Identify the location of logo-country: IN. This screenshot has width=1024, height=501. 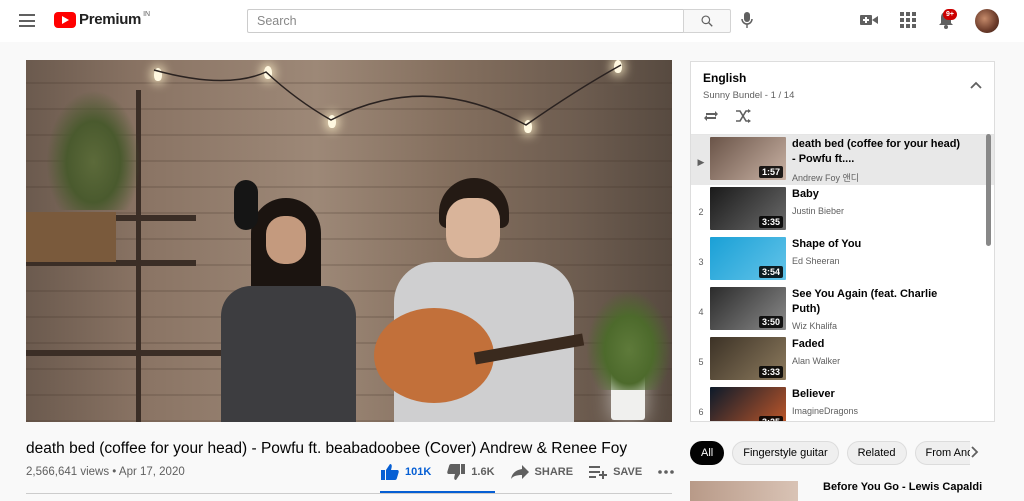
(147, 14).